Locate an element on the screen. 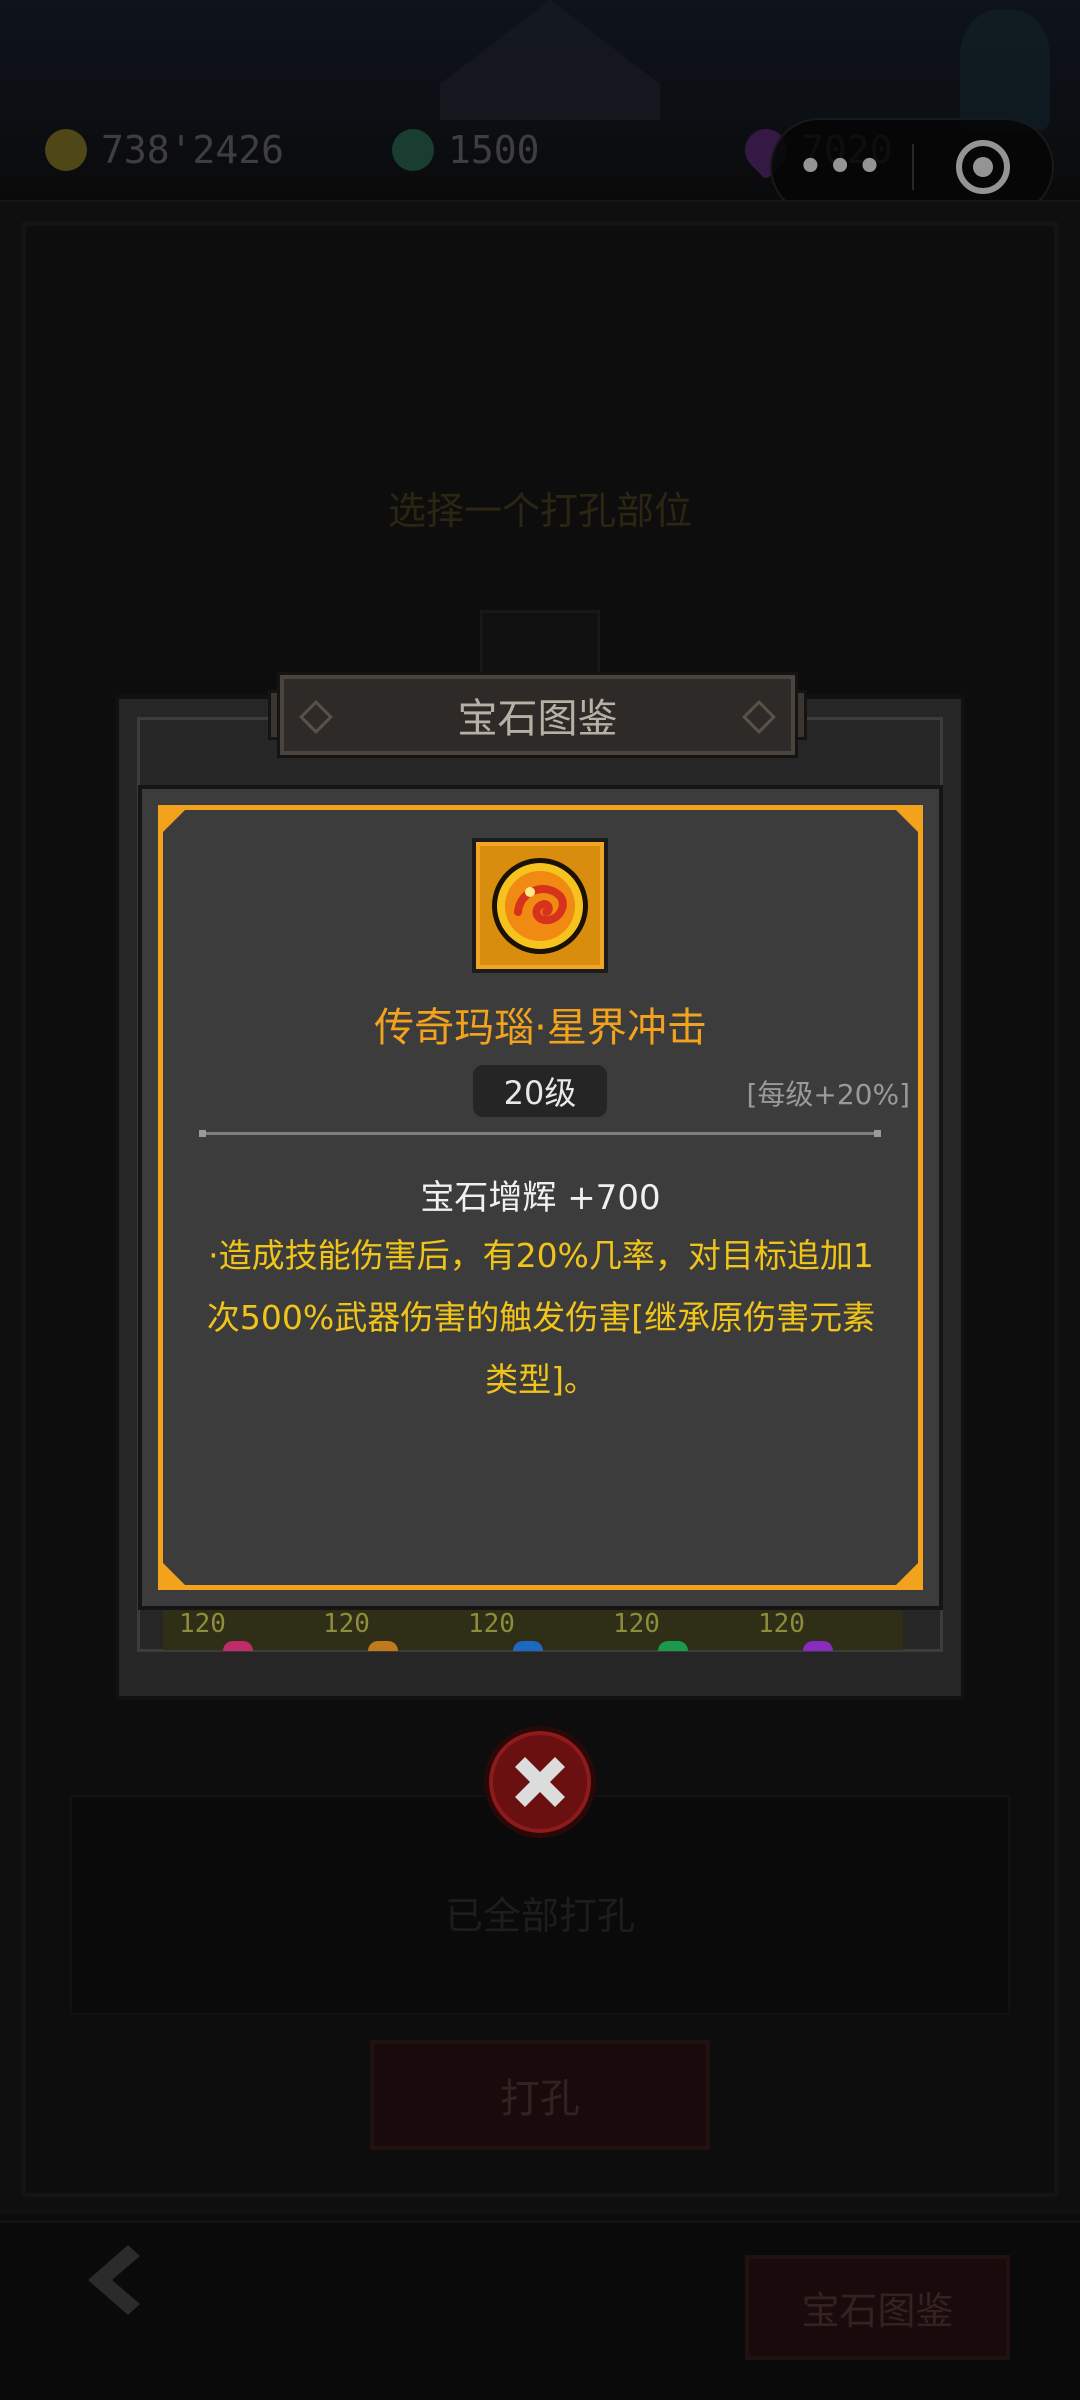 This screenshot has width=1080, height=2400. modal-title-bar: 宝石图鉴 is located at coordinates (537, 715).